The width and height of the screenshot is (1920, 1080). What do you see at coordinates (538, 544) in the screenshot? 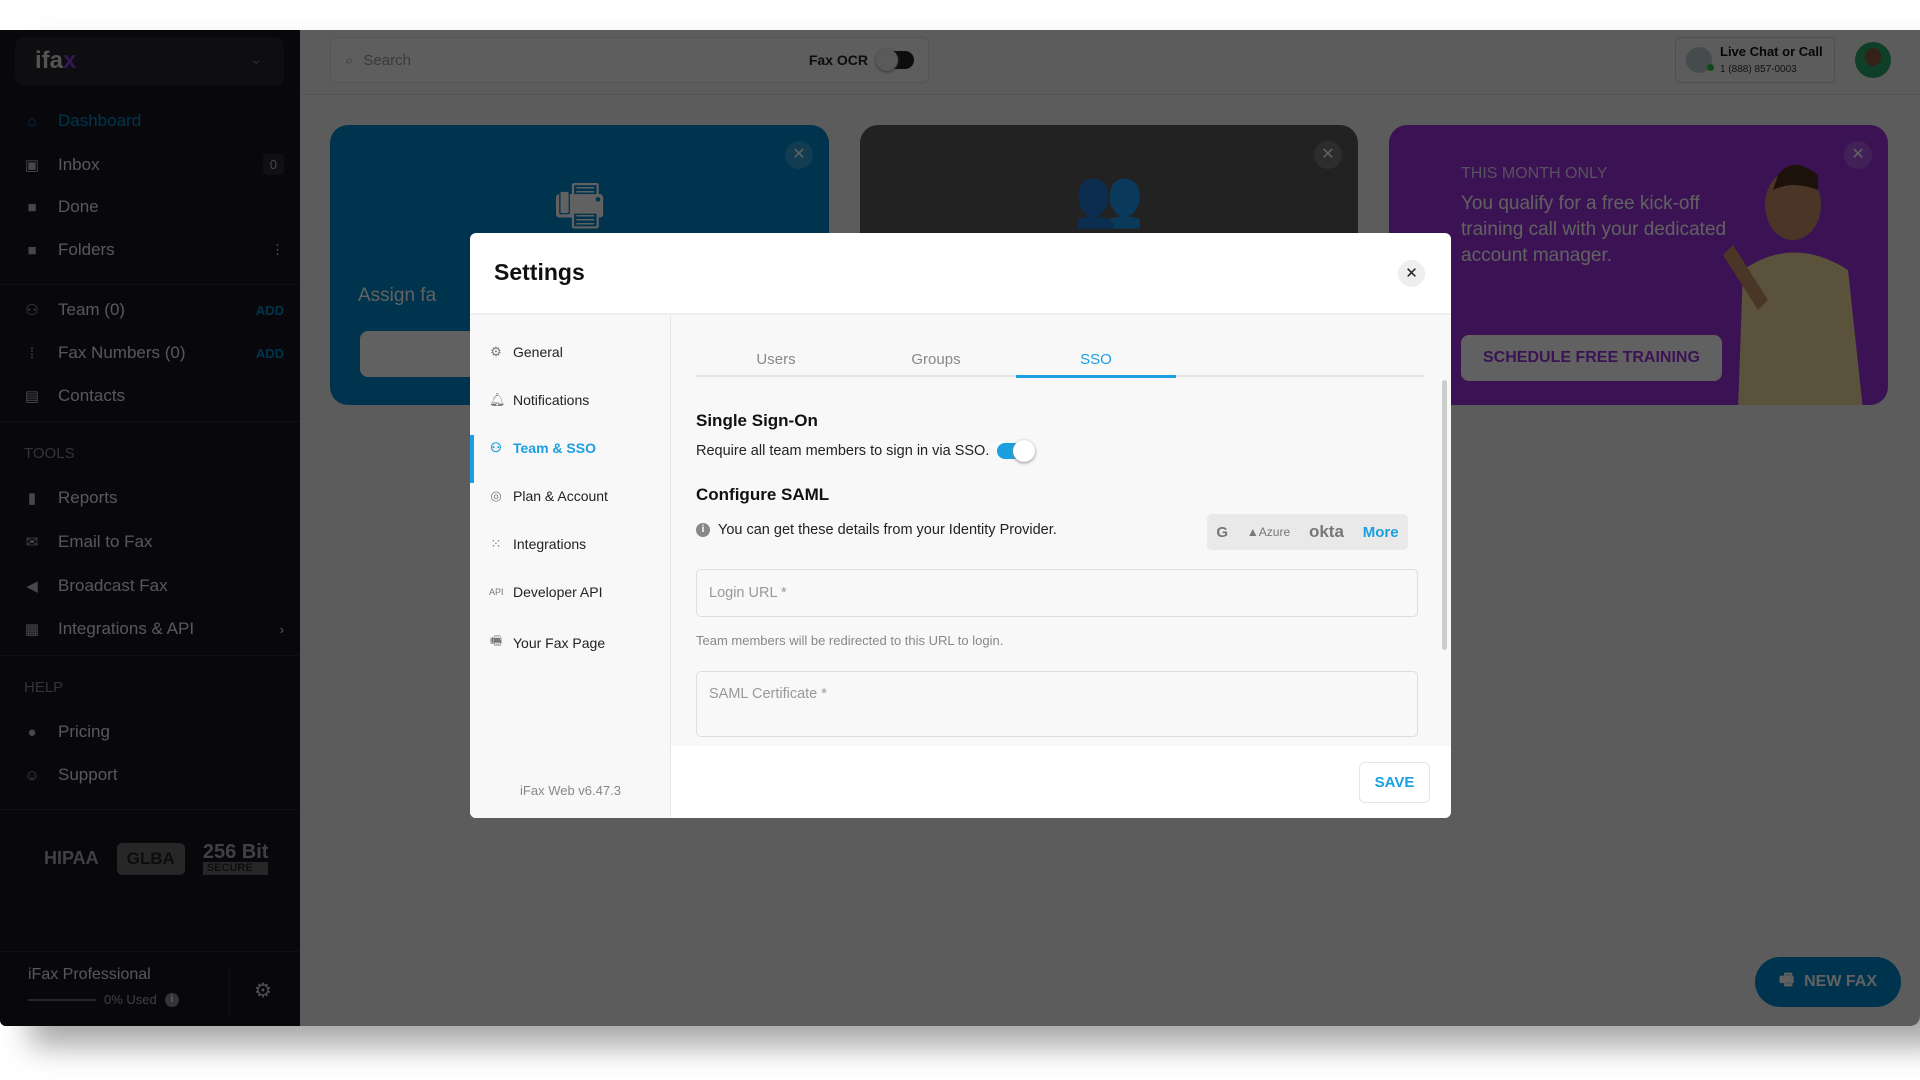
I see `nav-integrations: ⁙ Integrations` at bounding box center [538, 544].